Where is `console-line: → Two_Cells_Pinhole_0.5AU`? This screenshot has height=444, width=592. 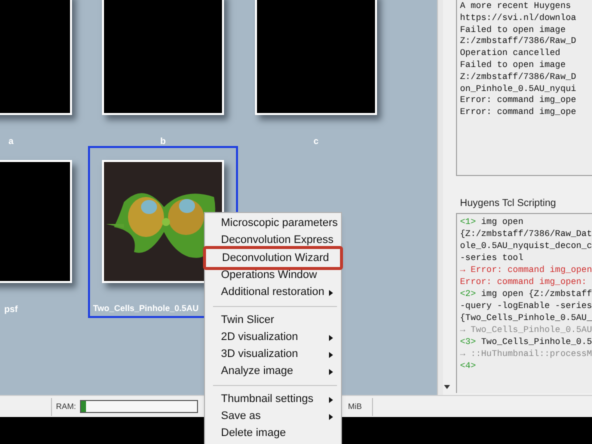
console-line: → Two_Cells_Pinhole_0.5AU is located at coordinates (526, 330).